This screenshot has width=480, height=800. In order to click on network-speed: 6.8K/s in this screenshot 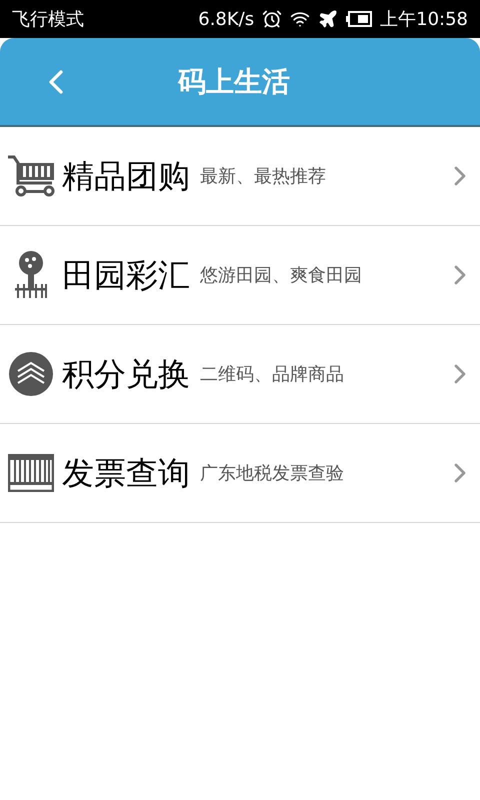, I will do `click(226, 20)`.